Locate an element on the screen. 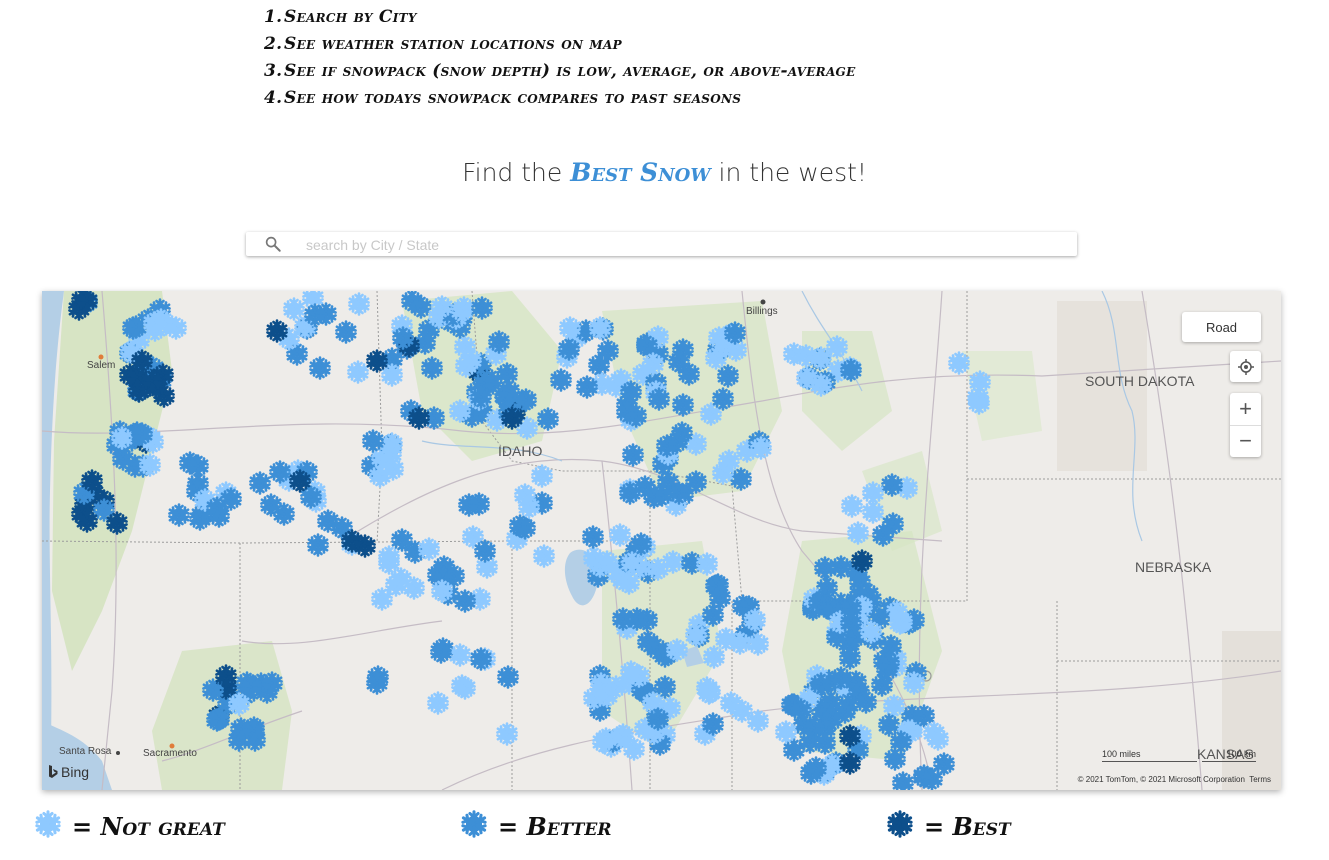 The height and width of the screenshot is (860, 1329). search-bar is located at coordinates (661, 244).